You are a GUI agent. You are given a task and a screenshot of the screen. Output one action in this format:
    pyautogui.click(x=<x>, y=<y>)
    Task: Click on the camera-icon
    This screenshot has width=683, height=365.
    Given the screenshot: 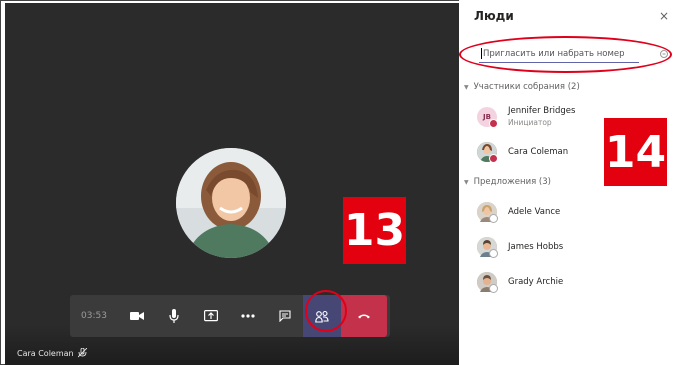 What is the action you would take?
    pyautogui.click(x=136, y=316)
    